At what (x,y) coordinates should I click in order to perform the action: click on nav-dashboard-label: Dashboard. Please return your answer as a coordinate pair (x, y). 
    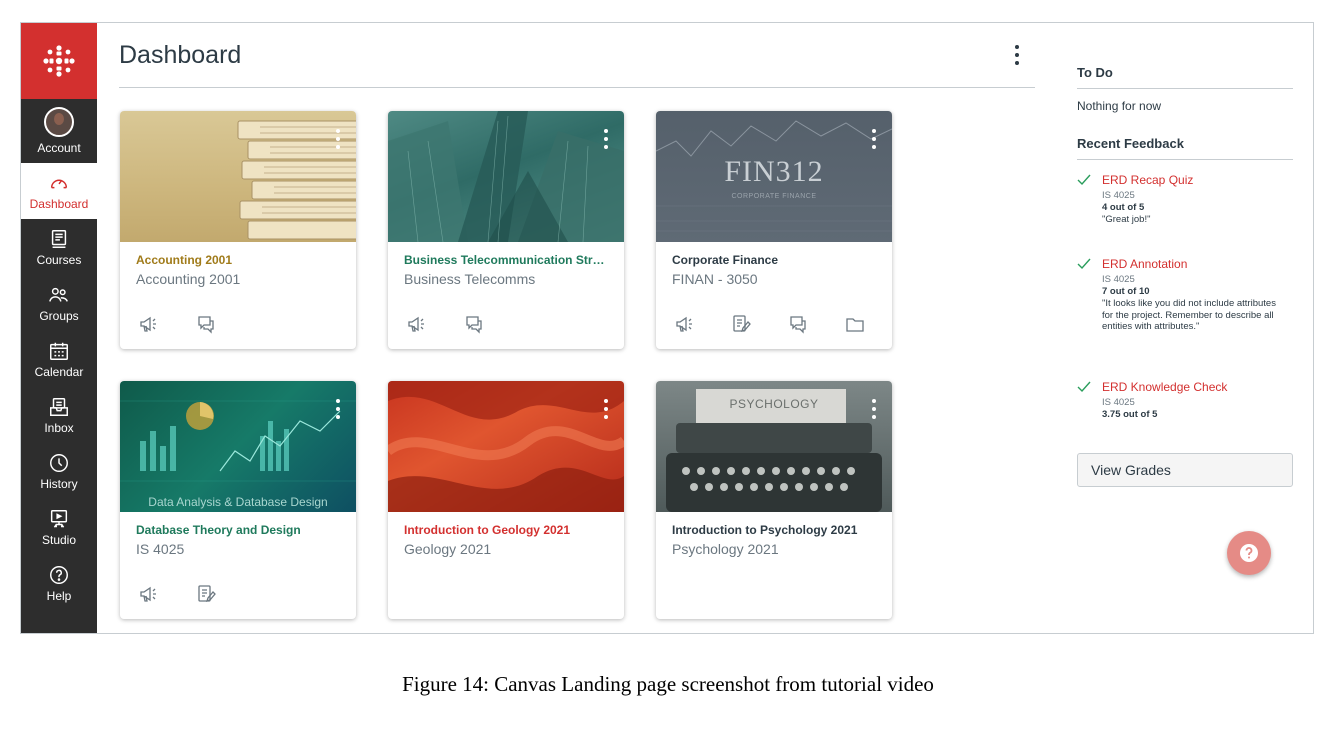
    Looking at the image, I should click on (59, 203).